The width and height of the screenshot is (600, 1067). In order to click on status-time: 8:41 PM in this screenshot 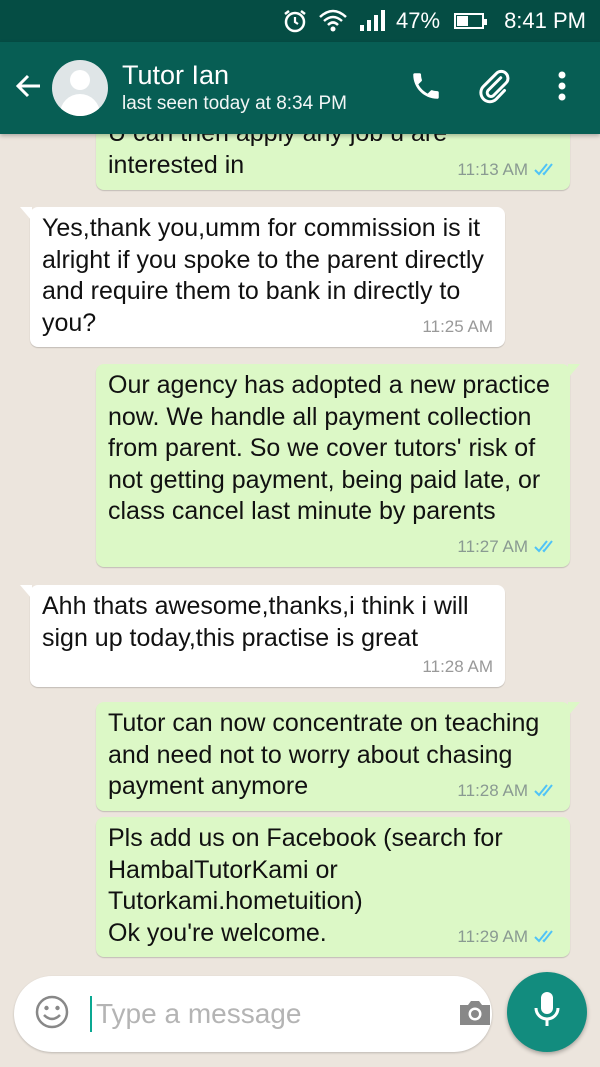, I will do `click(545, 20)`.